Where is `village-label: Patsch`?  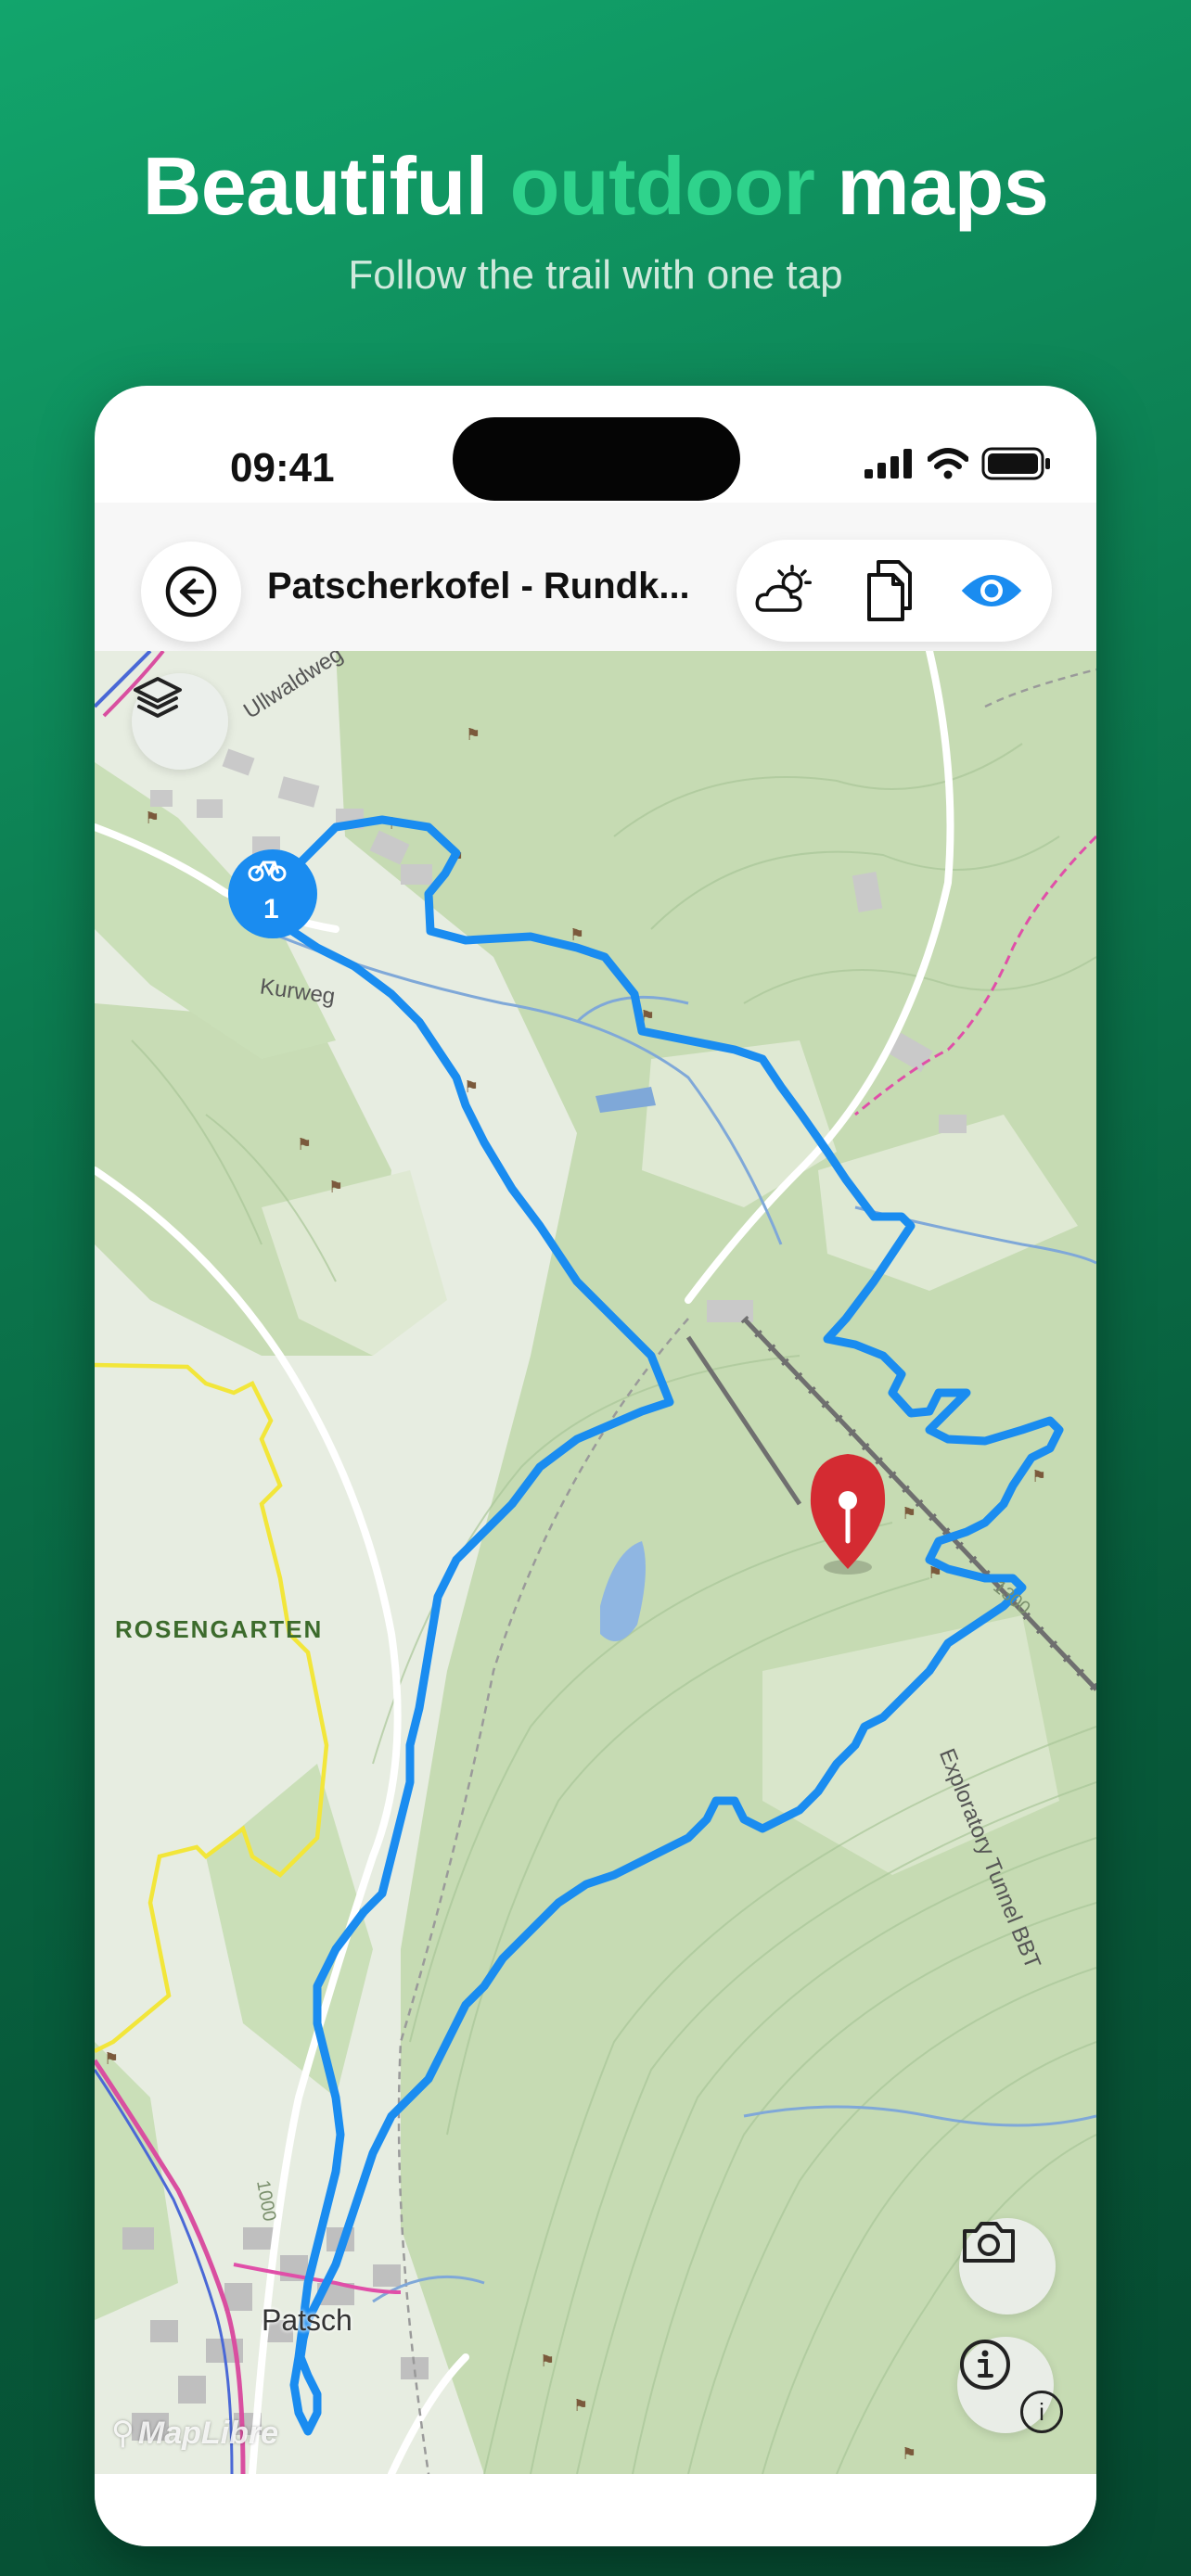
village-label: Patsch is located at coordinates (307, 2320).